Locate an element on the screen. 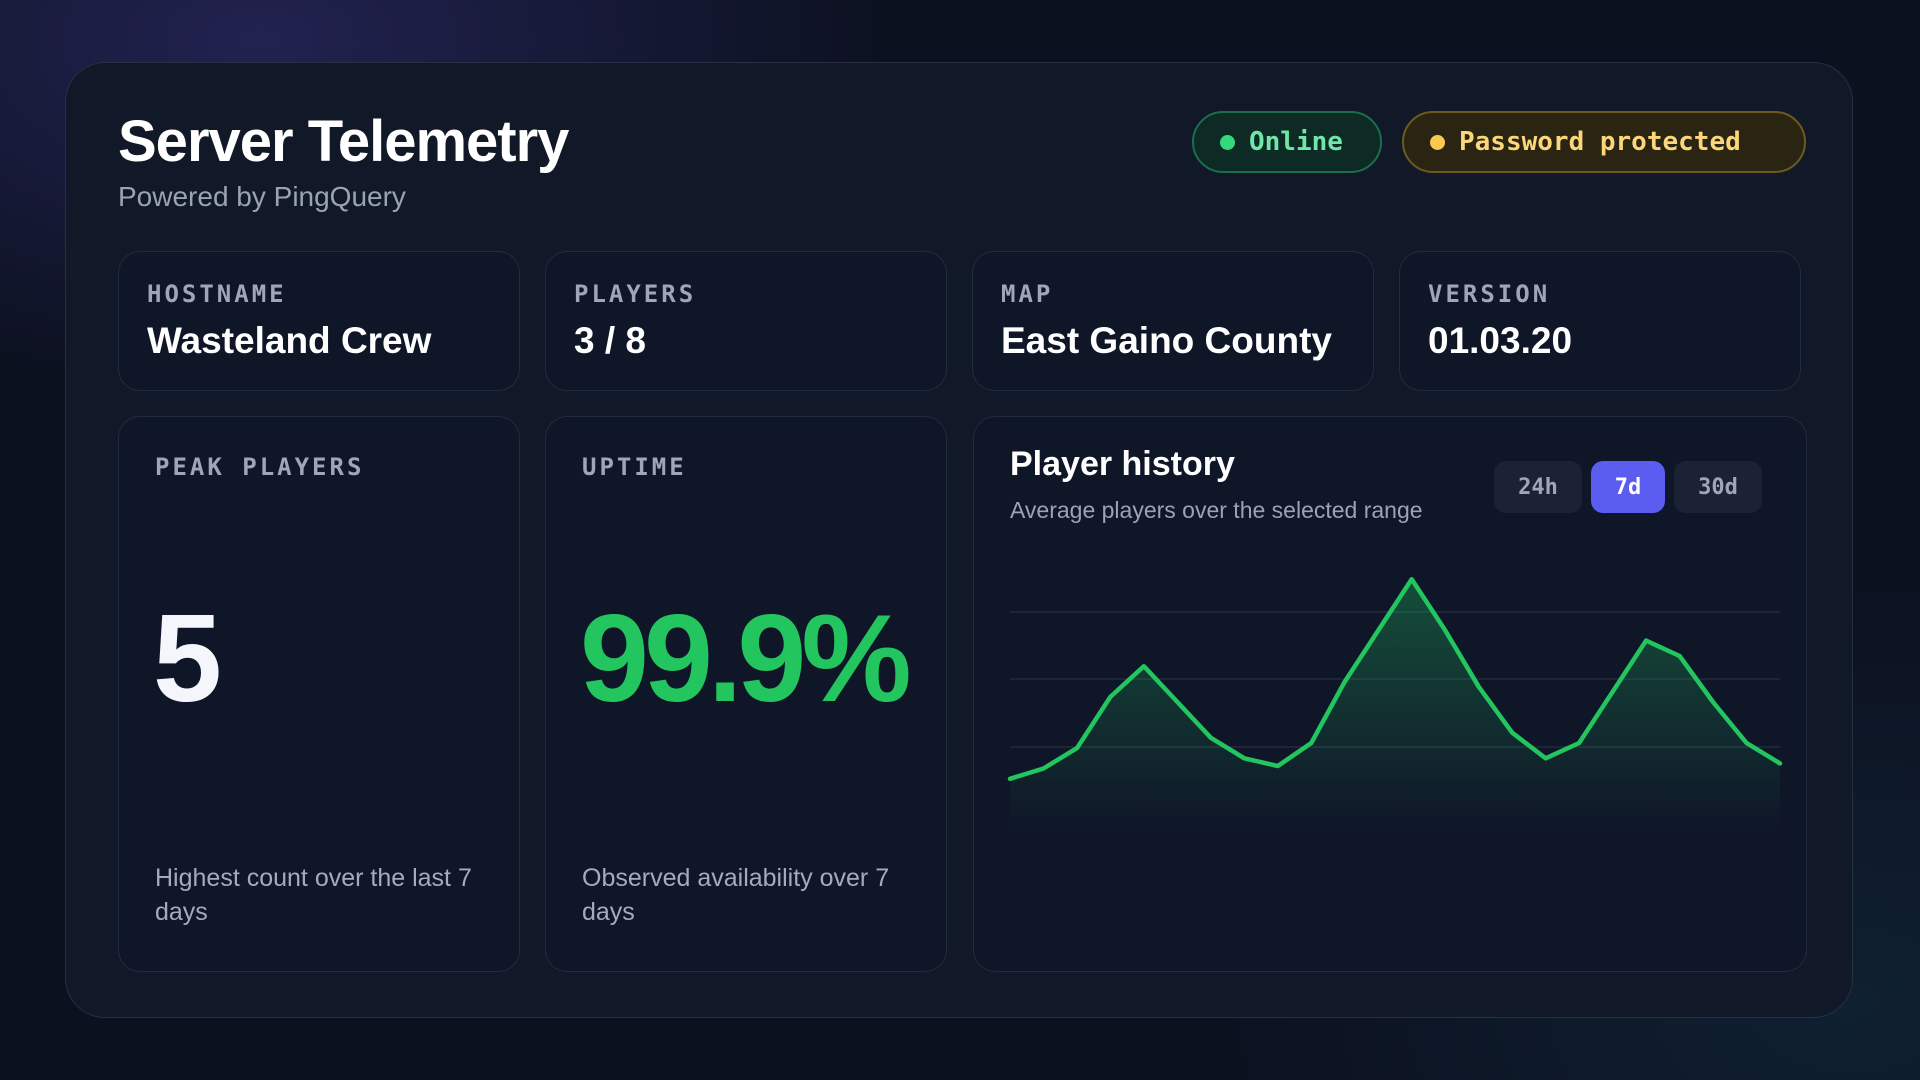  map-tile: MAP East Gaino County is located at coordinates (1173, 321).